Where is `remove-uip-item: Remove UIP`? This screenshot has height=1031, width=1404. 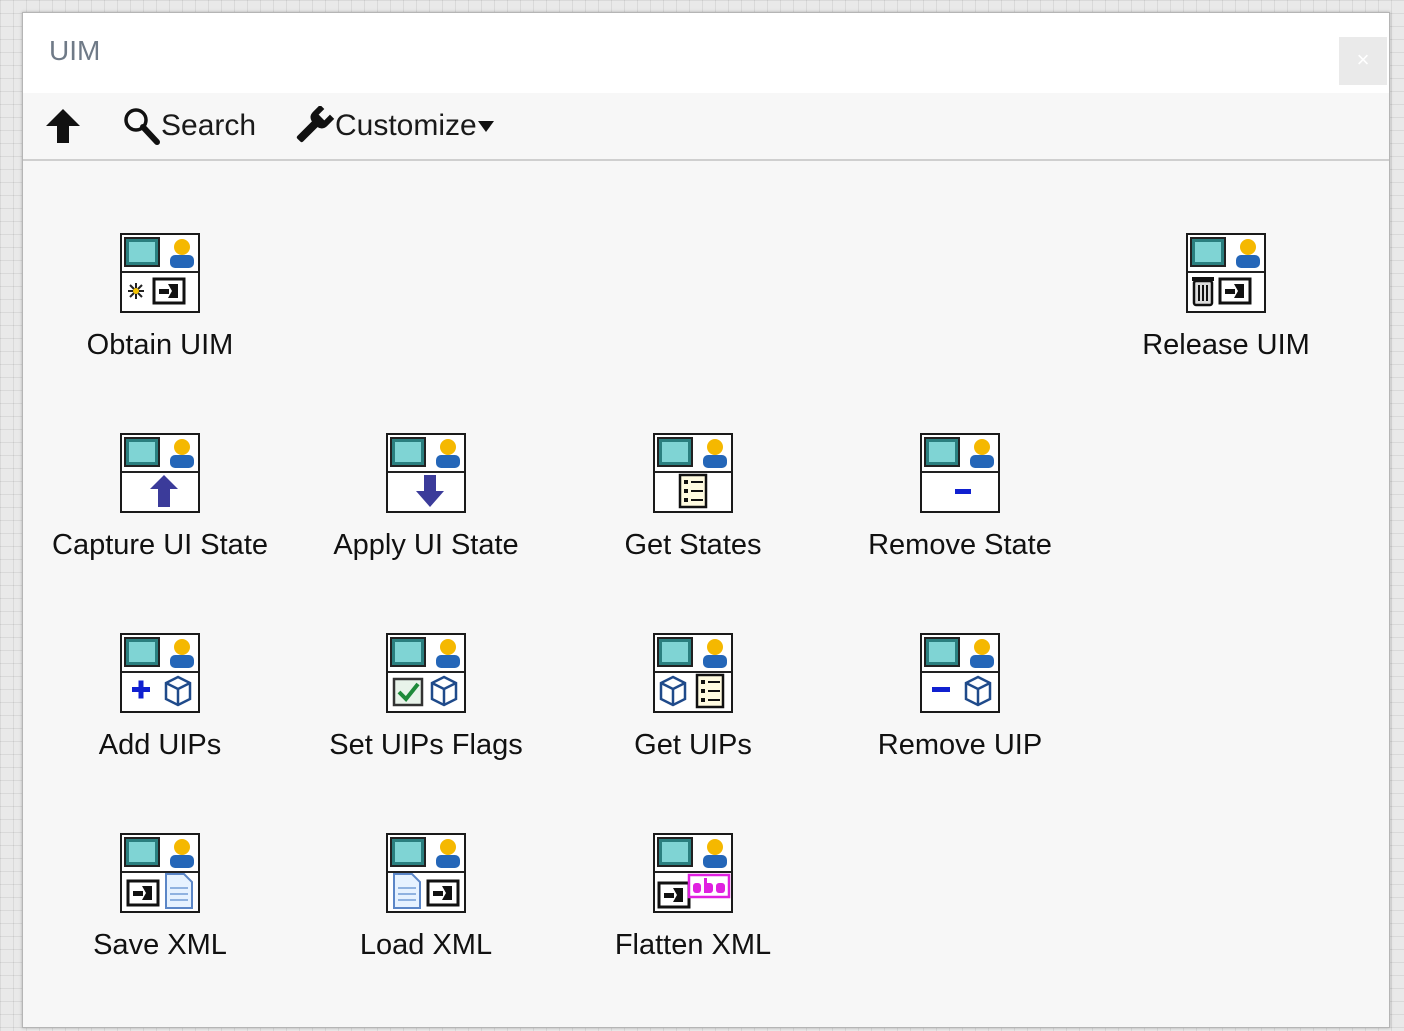
remove-uip-item: Remove UIP is located at coordinates (960, 697).